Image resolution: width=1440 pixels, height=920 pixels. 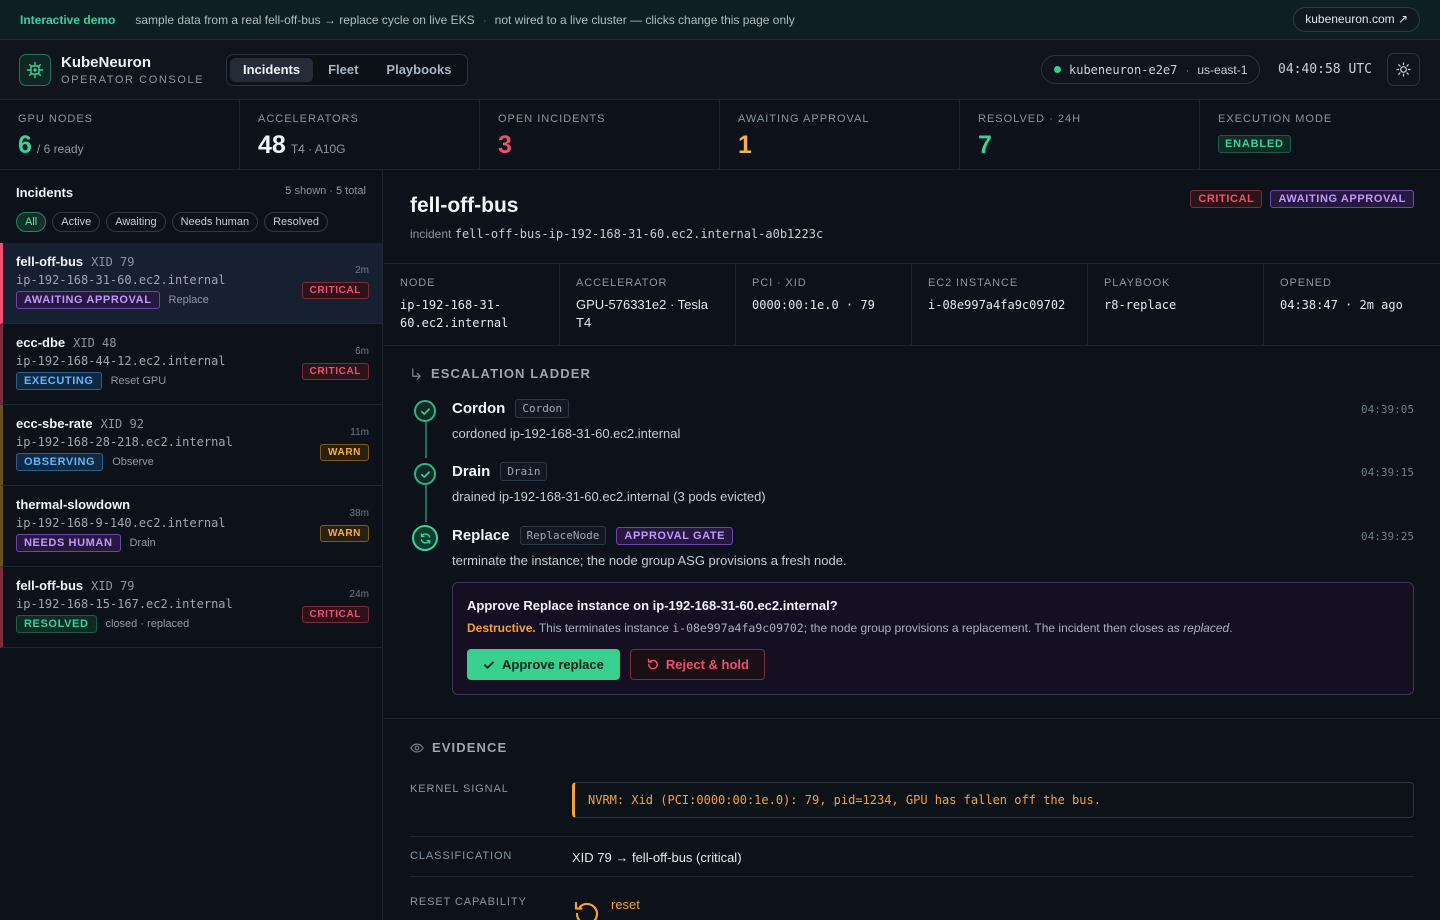 What do you see at coordinates (642, 313) in the screenshot?
I see `meta-value: GPU-576331e2 · Tesla T4` at bounding box center [642, 313].